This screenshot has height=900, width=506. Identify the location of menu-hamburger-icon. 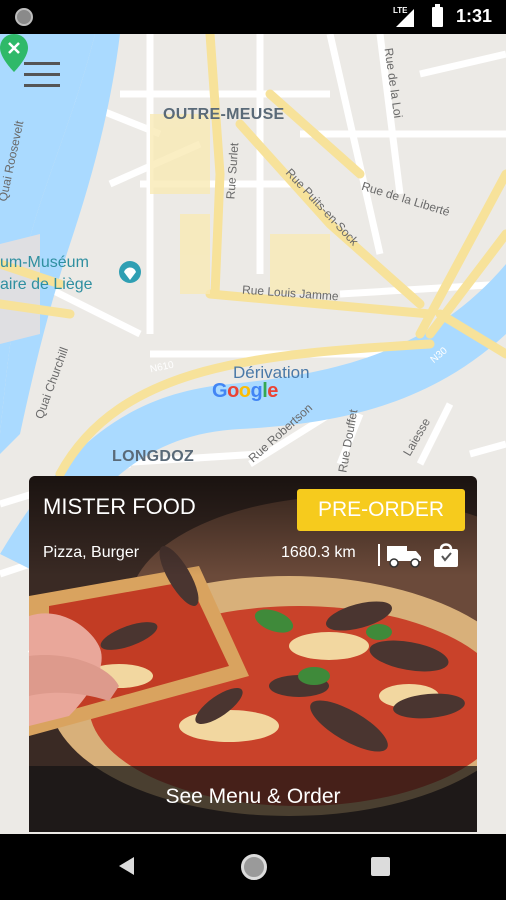
(42, 77).